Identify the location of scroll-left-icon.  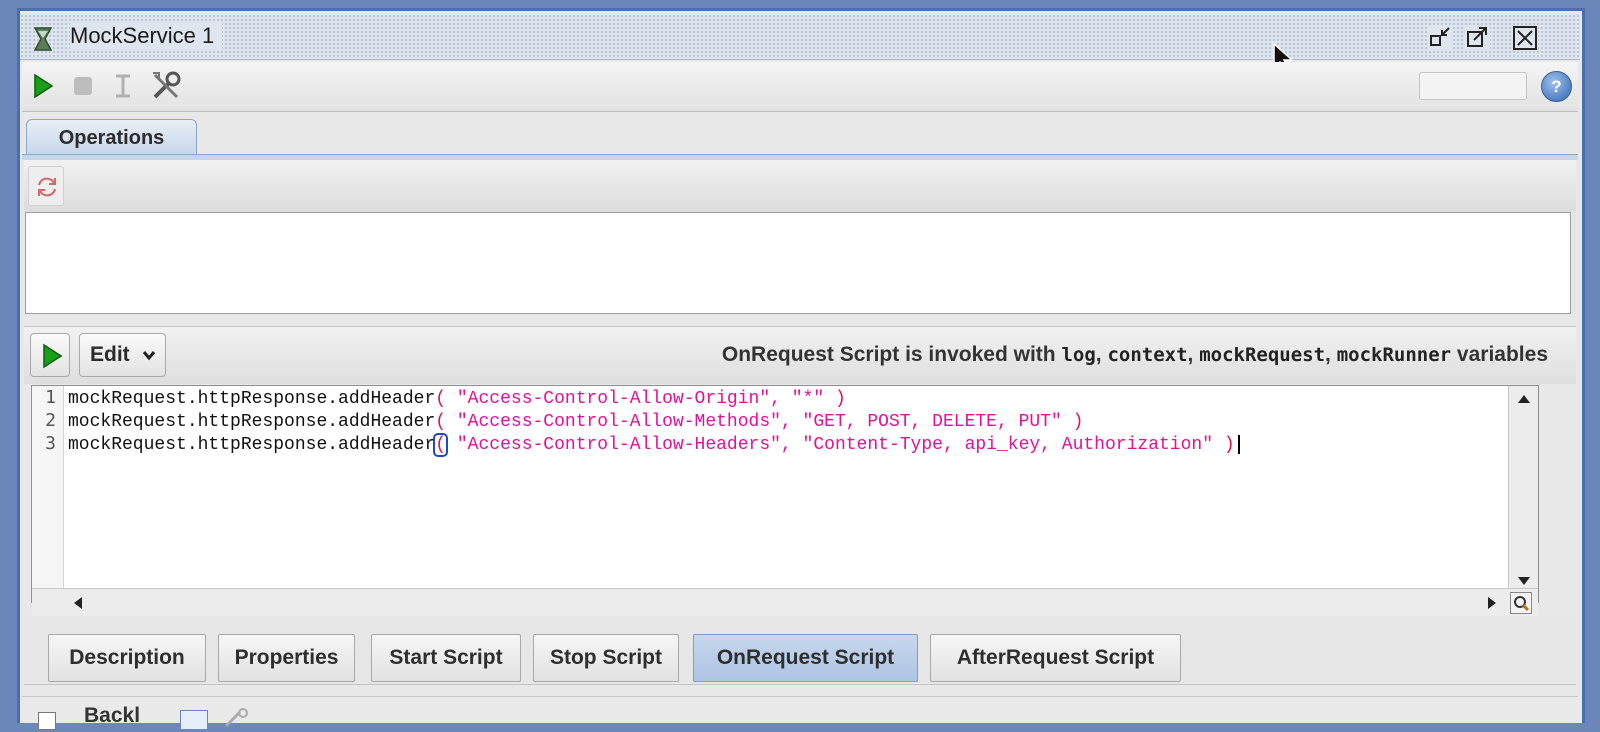
(78, 604).